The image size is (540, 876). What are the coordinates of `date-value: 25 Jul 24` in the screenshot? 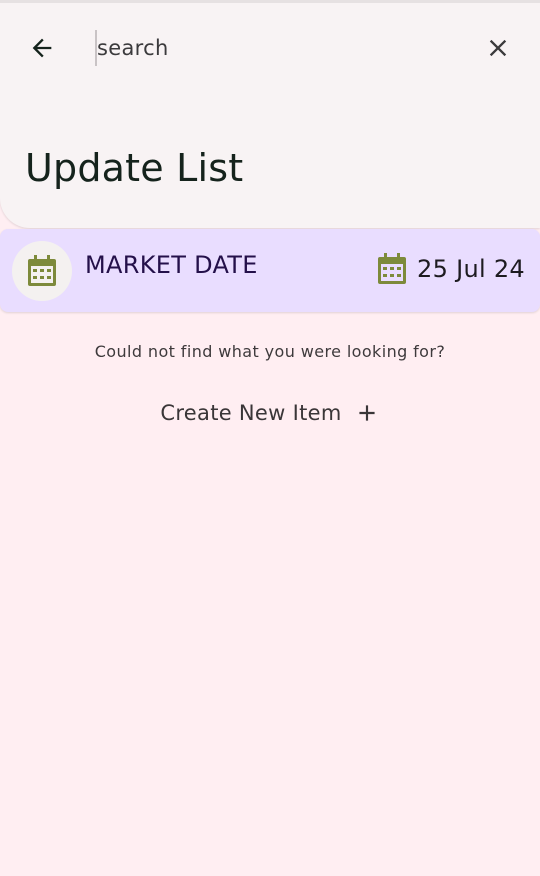 It's located at (471, 269).